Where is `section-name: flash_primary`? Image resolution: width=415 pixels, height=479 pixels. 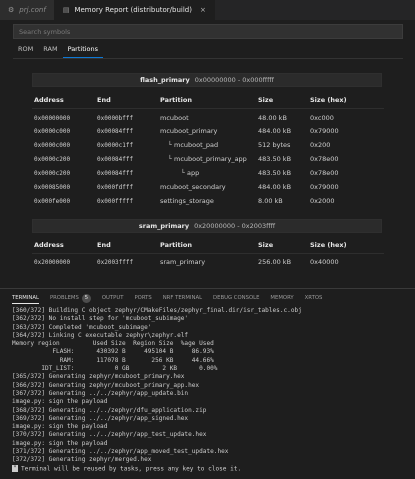 section-name: flash_primary is located at coordinates (165, 80).